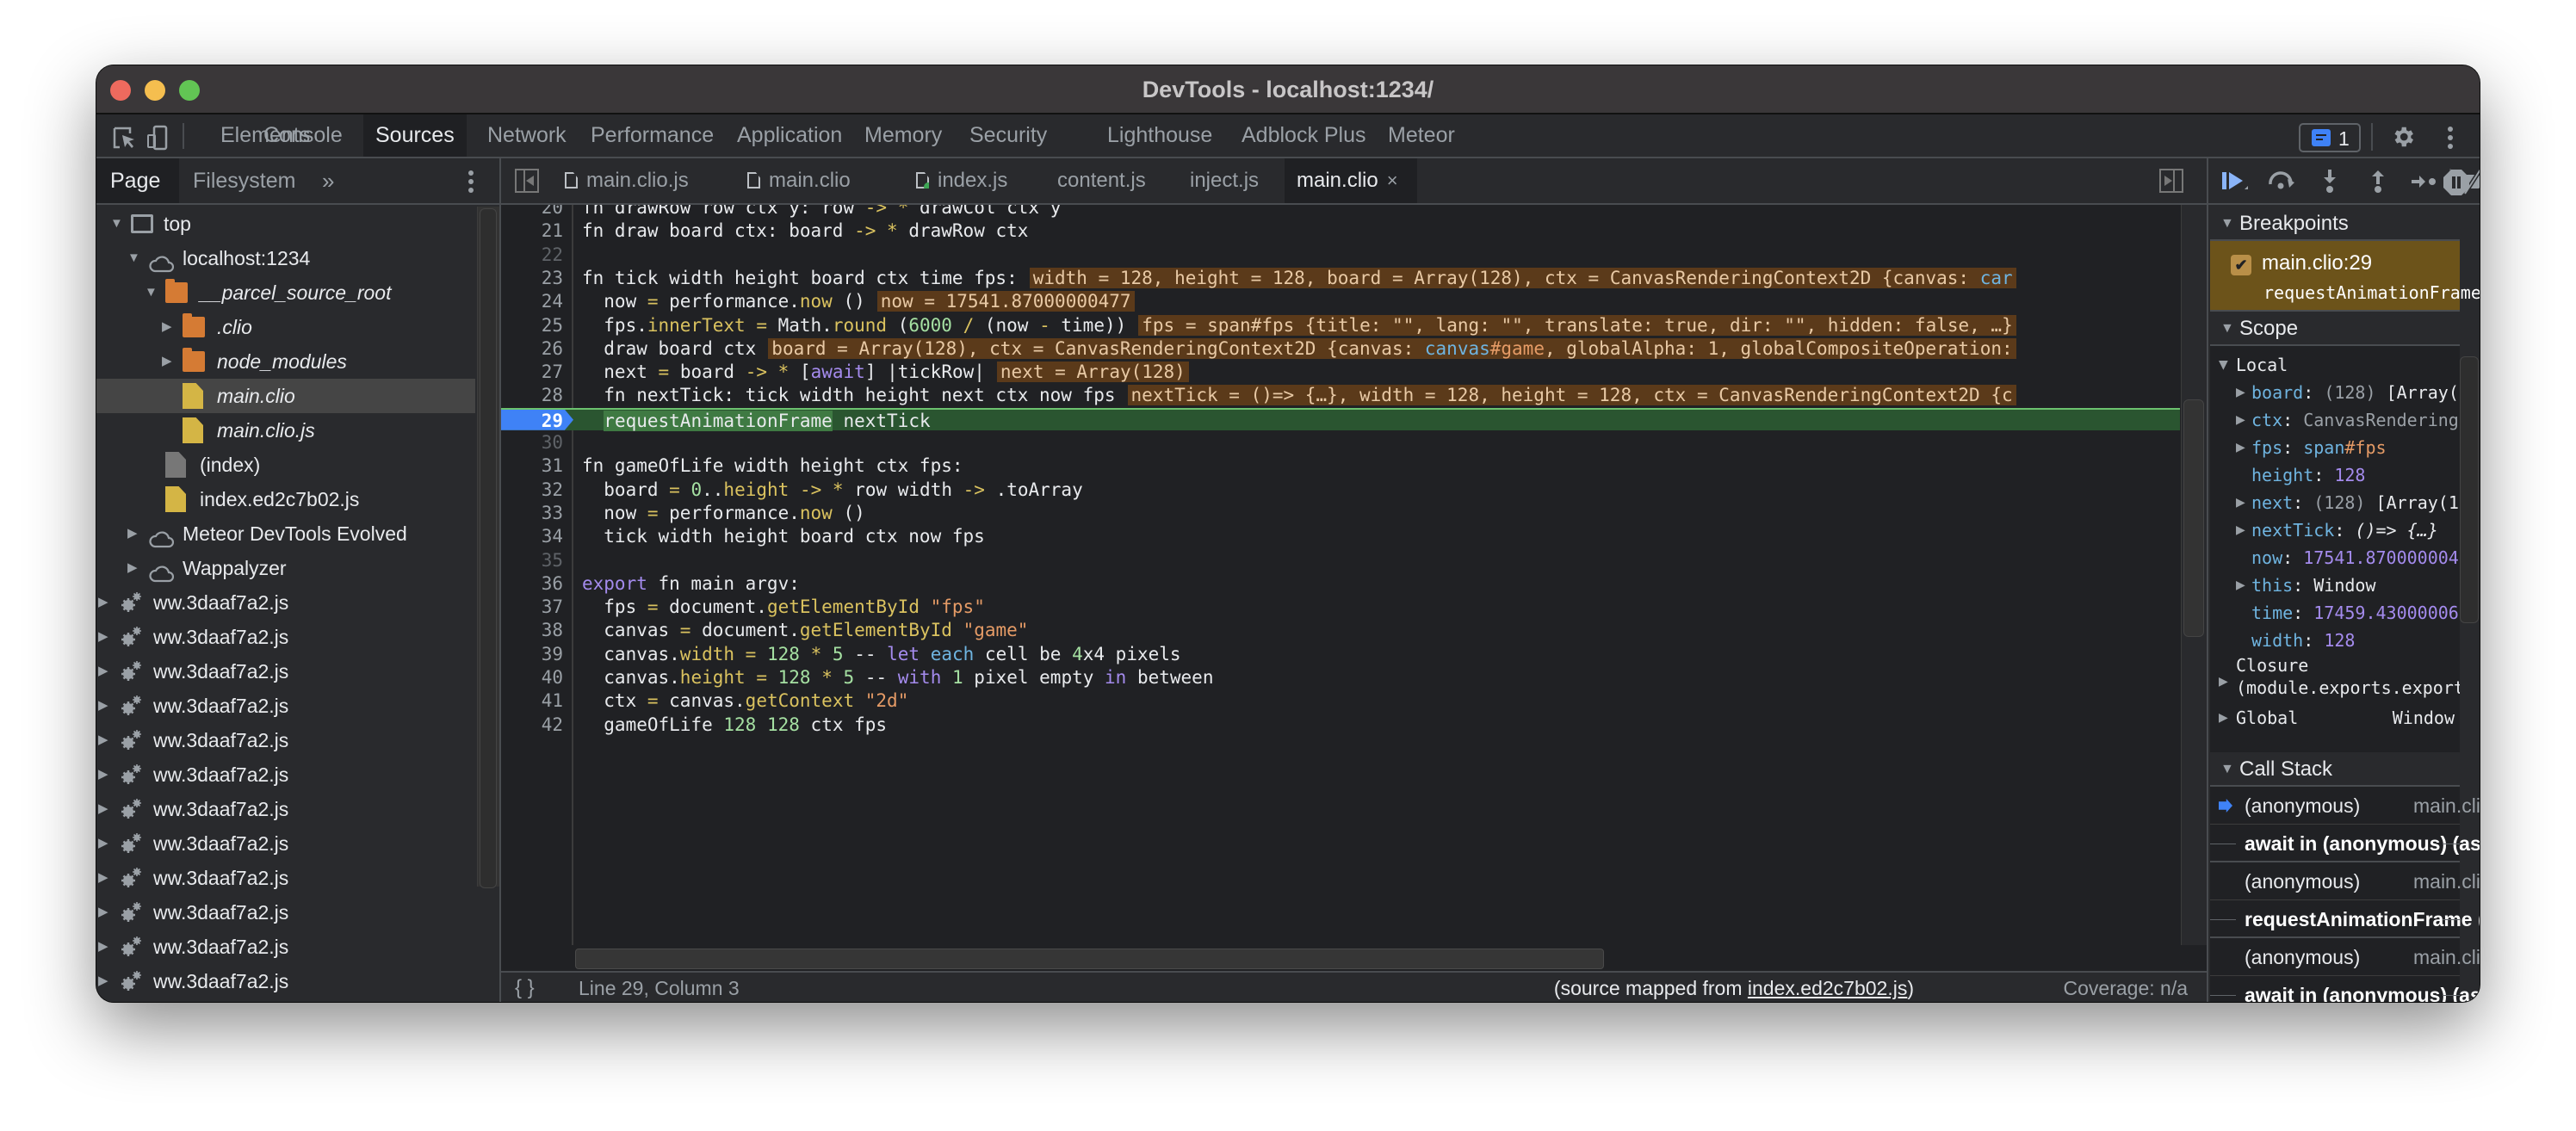  Describe the element at coordinates (159, 138) in the screenshot. I see `device-toolbar-icon` at that location.